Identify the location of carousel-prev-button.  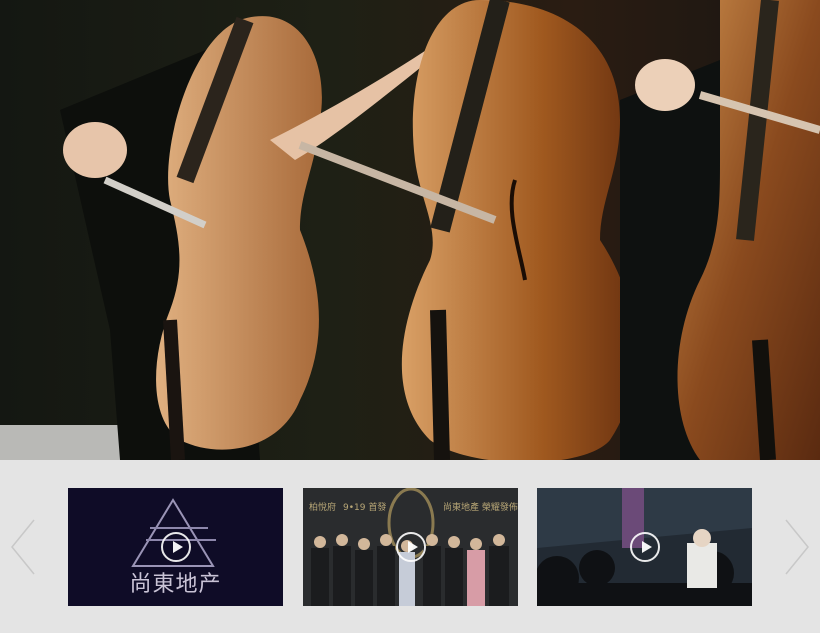
(23, 547).